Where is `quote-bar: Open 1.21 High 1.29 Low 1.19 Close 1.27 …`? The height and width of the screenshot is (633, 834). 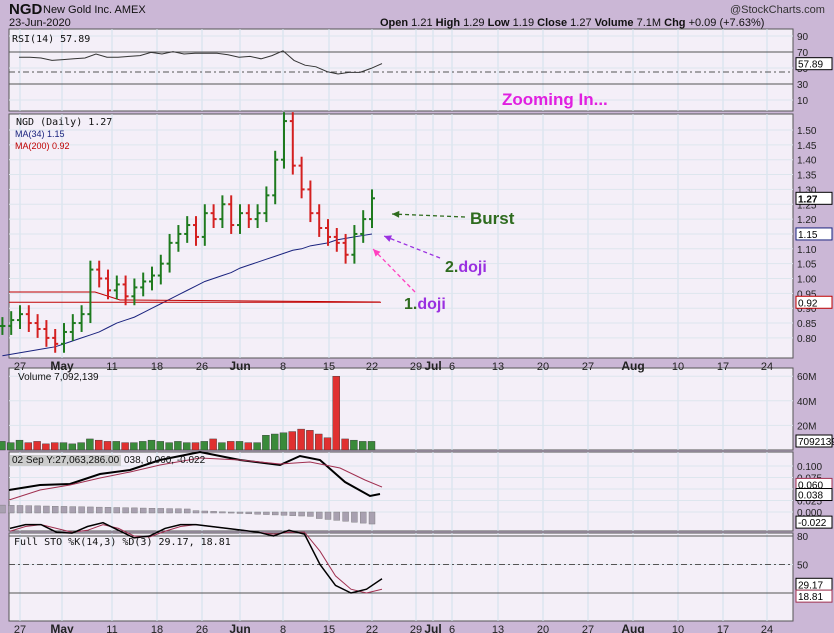 quote-bar: Open 1.21 High 1.29 Low 1.19 Close 1.27 … is located at coordinates (572, 23).